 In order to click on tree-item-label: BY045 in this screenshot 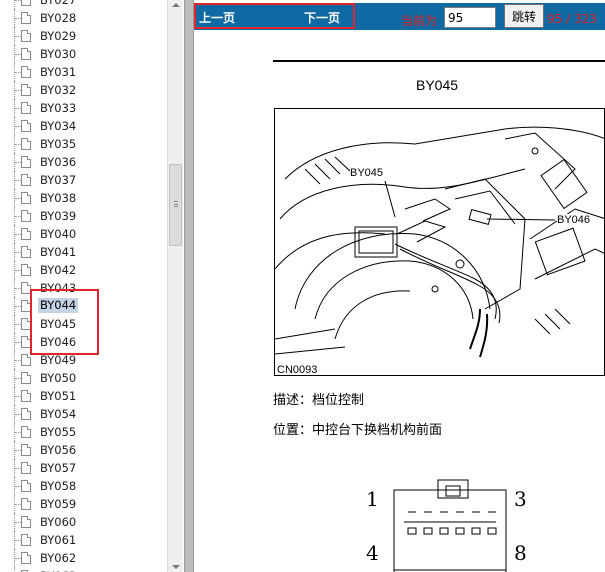, I will do `click(58, 324)`.